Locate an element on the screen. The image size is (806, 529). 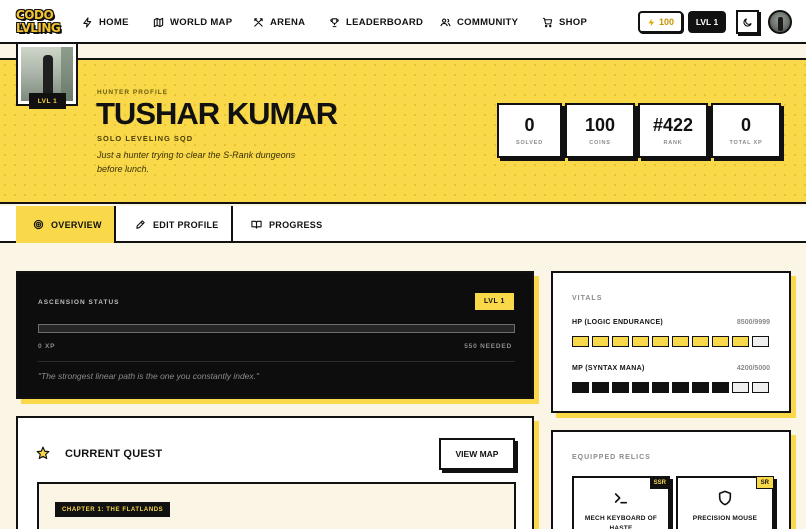
stat-label: SOLVED is located at coordinates (529, 143).